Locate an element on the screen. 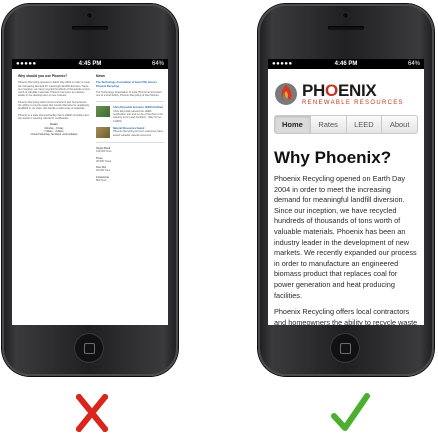 The height and width of the screenshot is (439, 438). stat-value: 160,000 Tons is located at coordinates (104, 152).